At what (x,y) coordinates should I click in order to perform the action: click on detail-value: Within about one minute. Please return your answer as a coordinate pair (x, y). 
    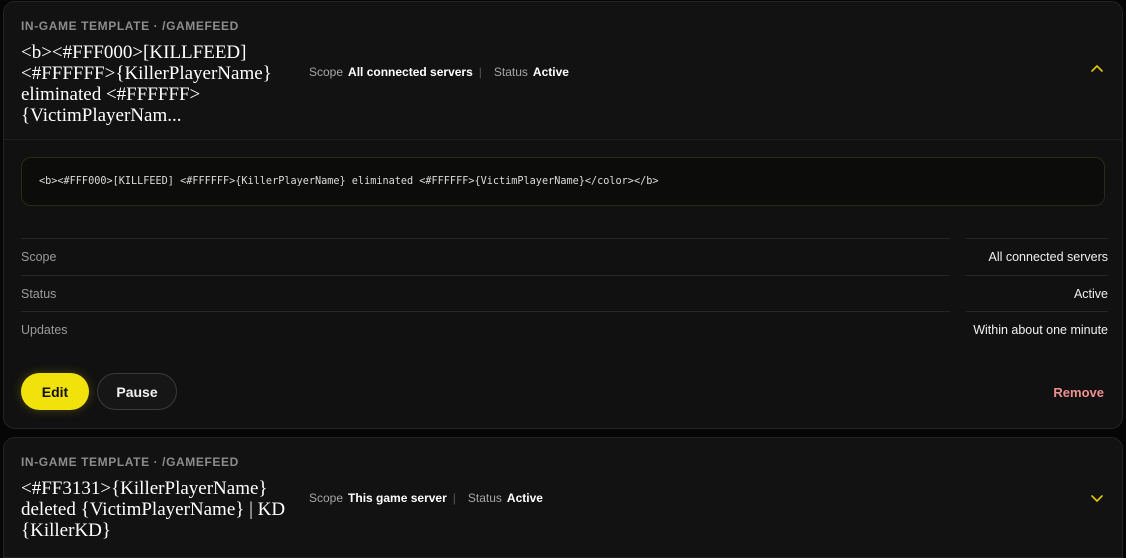
    Looking at the image, I should click on (1040, 330).